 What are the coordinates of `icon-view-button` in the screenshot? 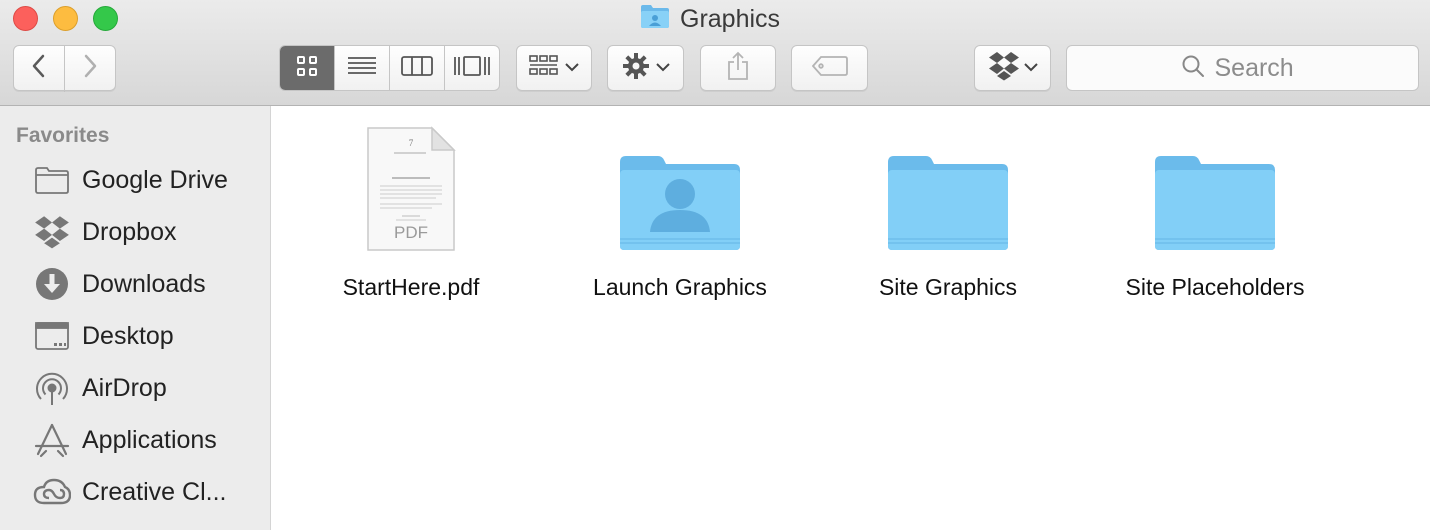 It's located at (307, 68).